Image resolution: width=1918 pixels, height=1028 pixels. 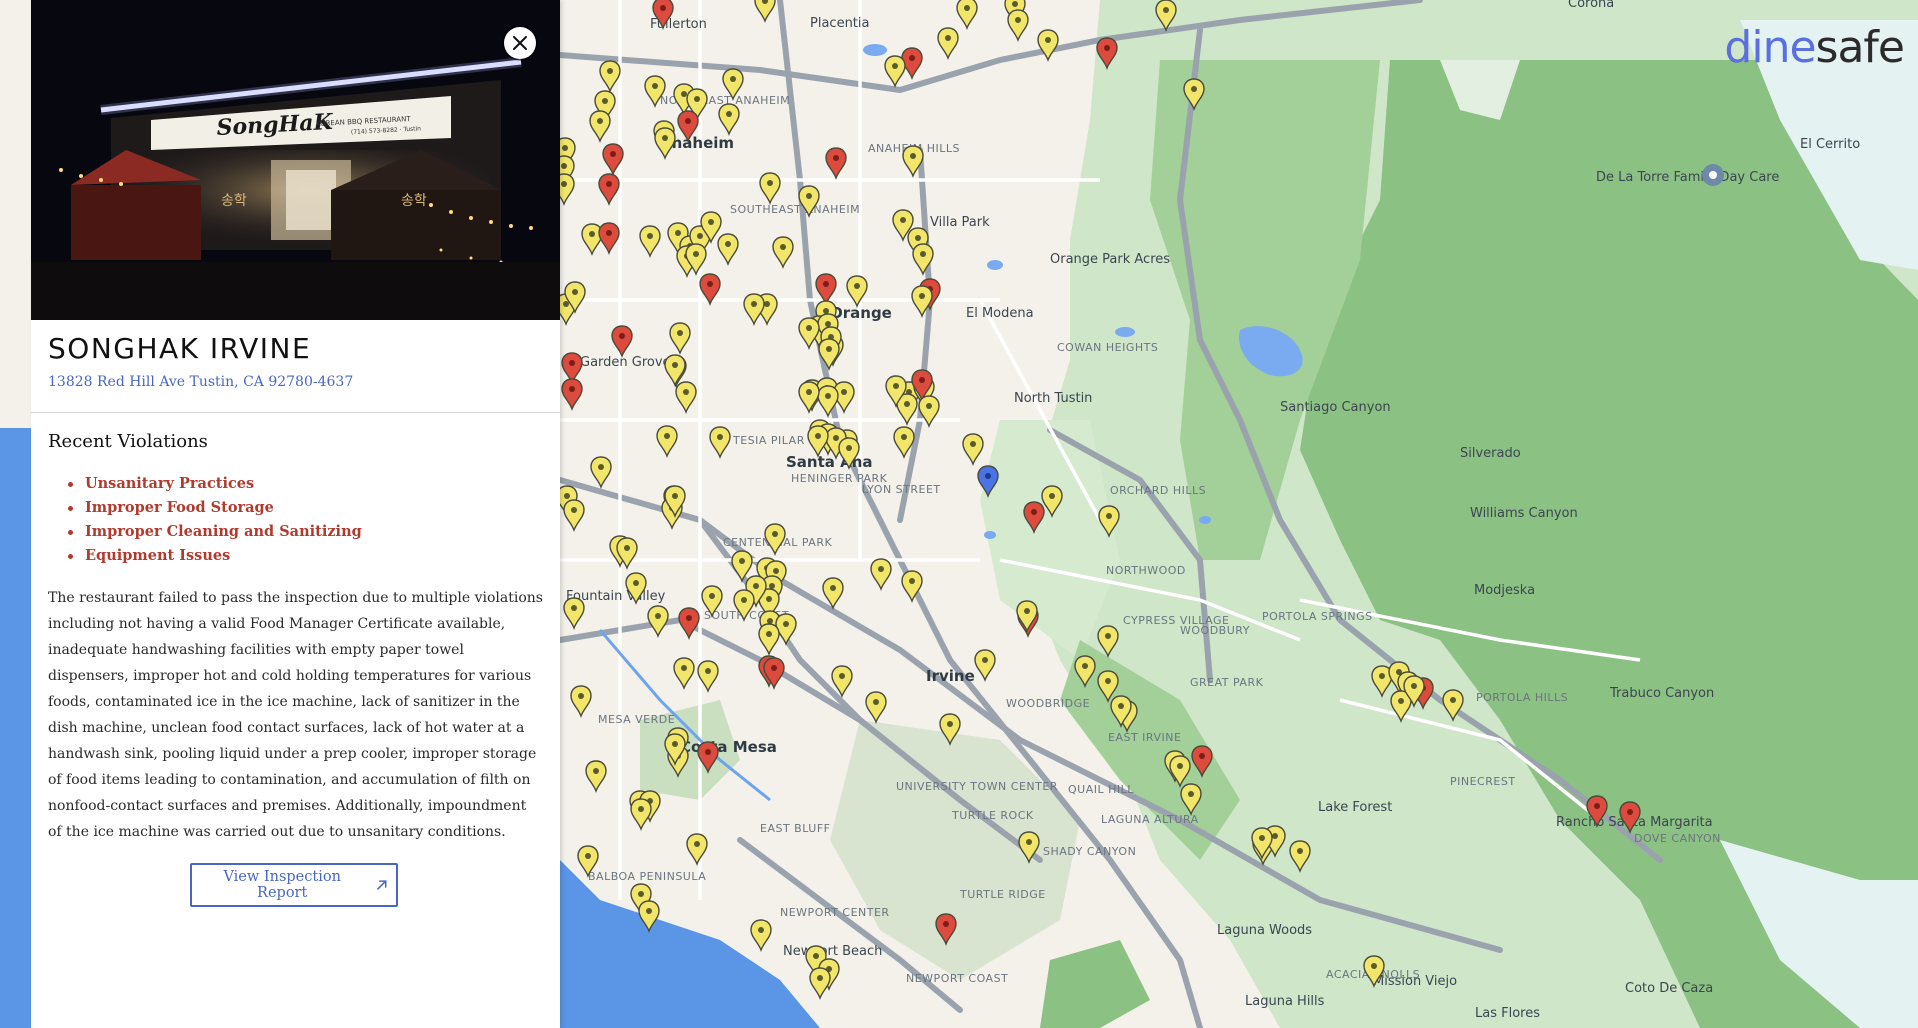 I want to click on map-label-villa-park: Villa Park, so click(x=960, y=222).